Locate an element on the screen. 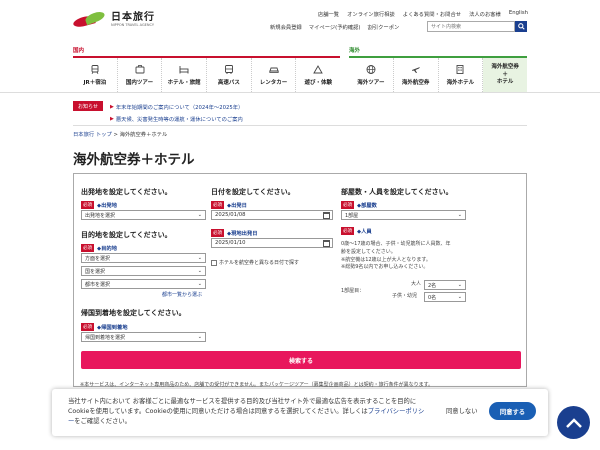 The image size is (600, 450). mypage-link: マイページ(予約確認) is located at coordinates (335, 27).